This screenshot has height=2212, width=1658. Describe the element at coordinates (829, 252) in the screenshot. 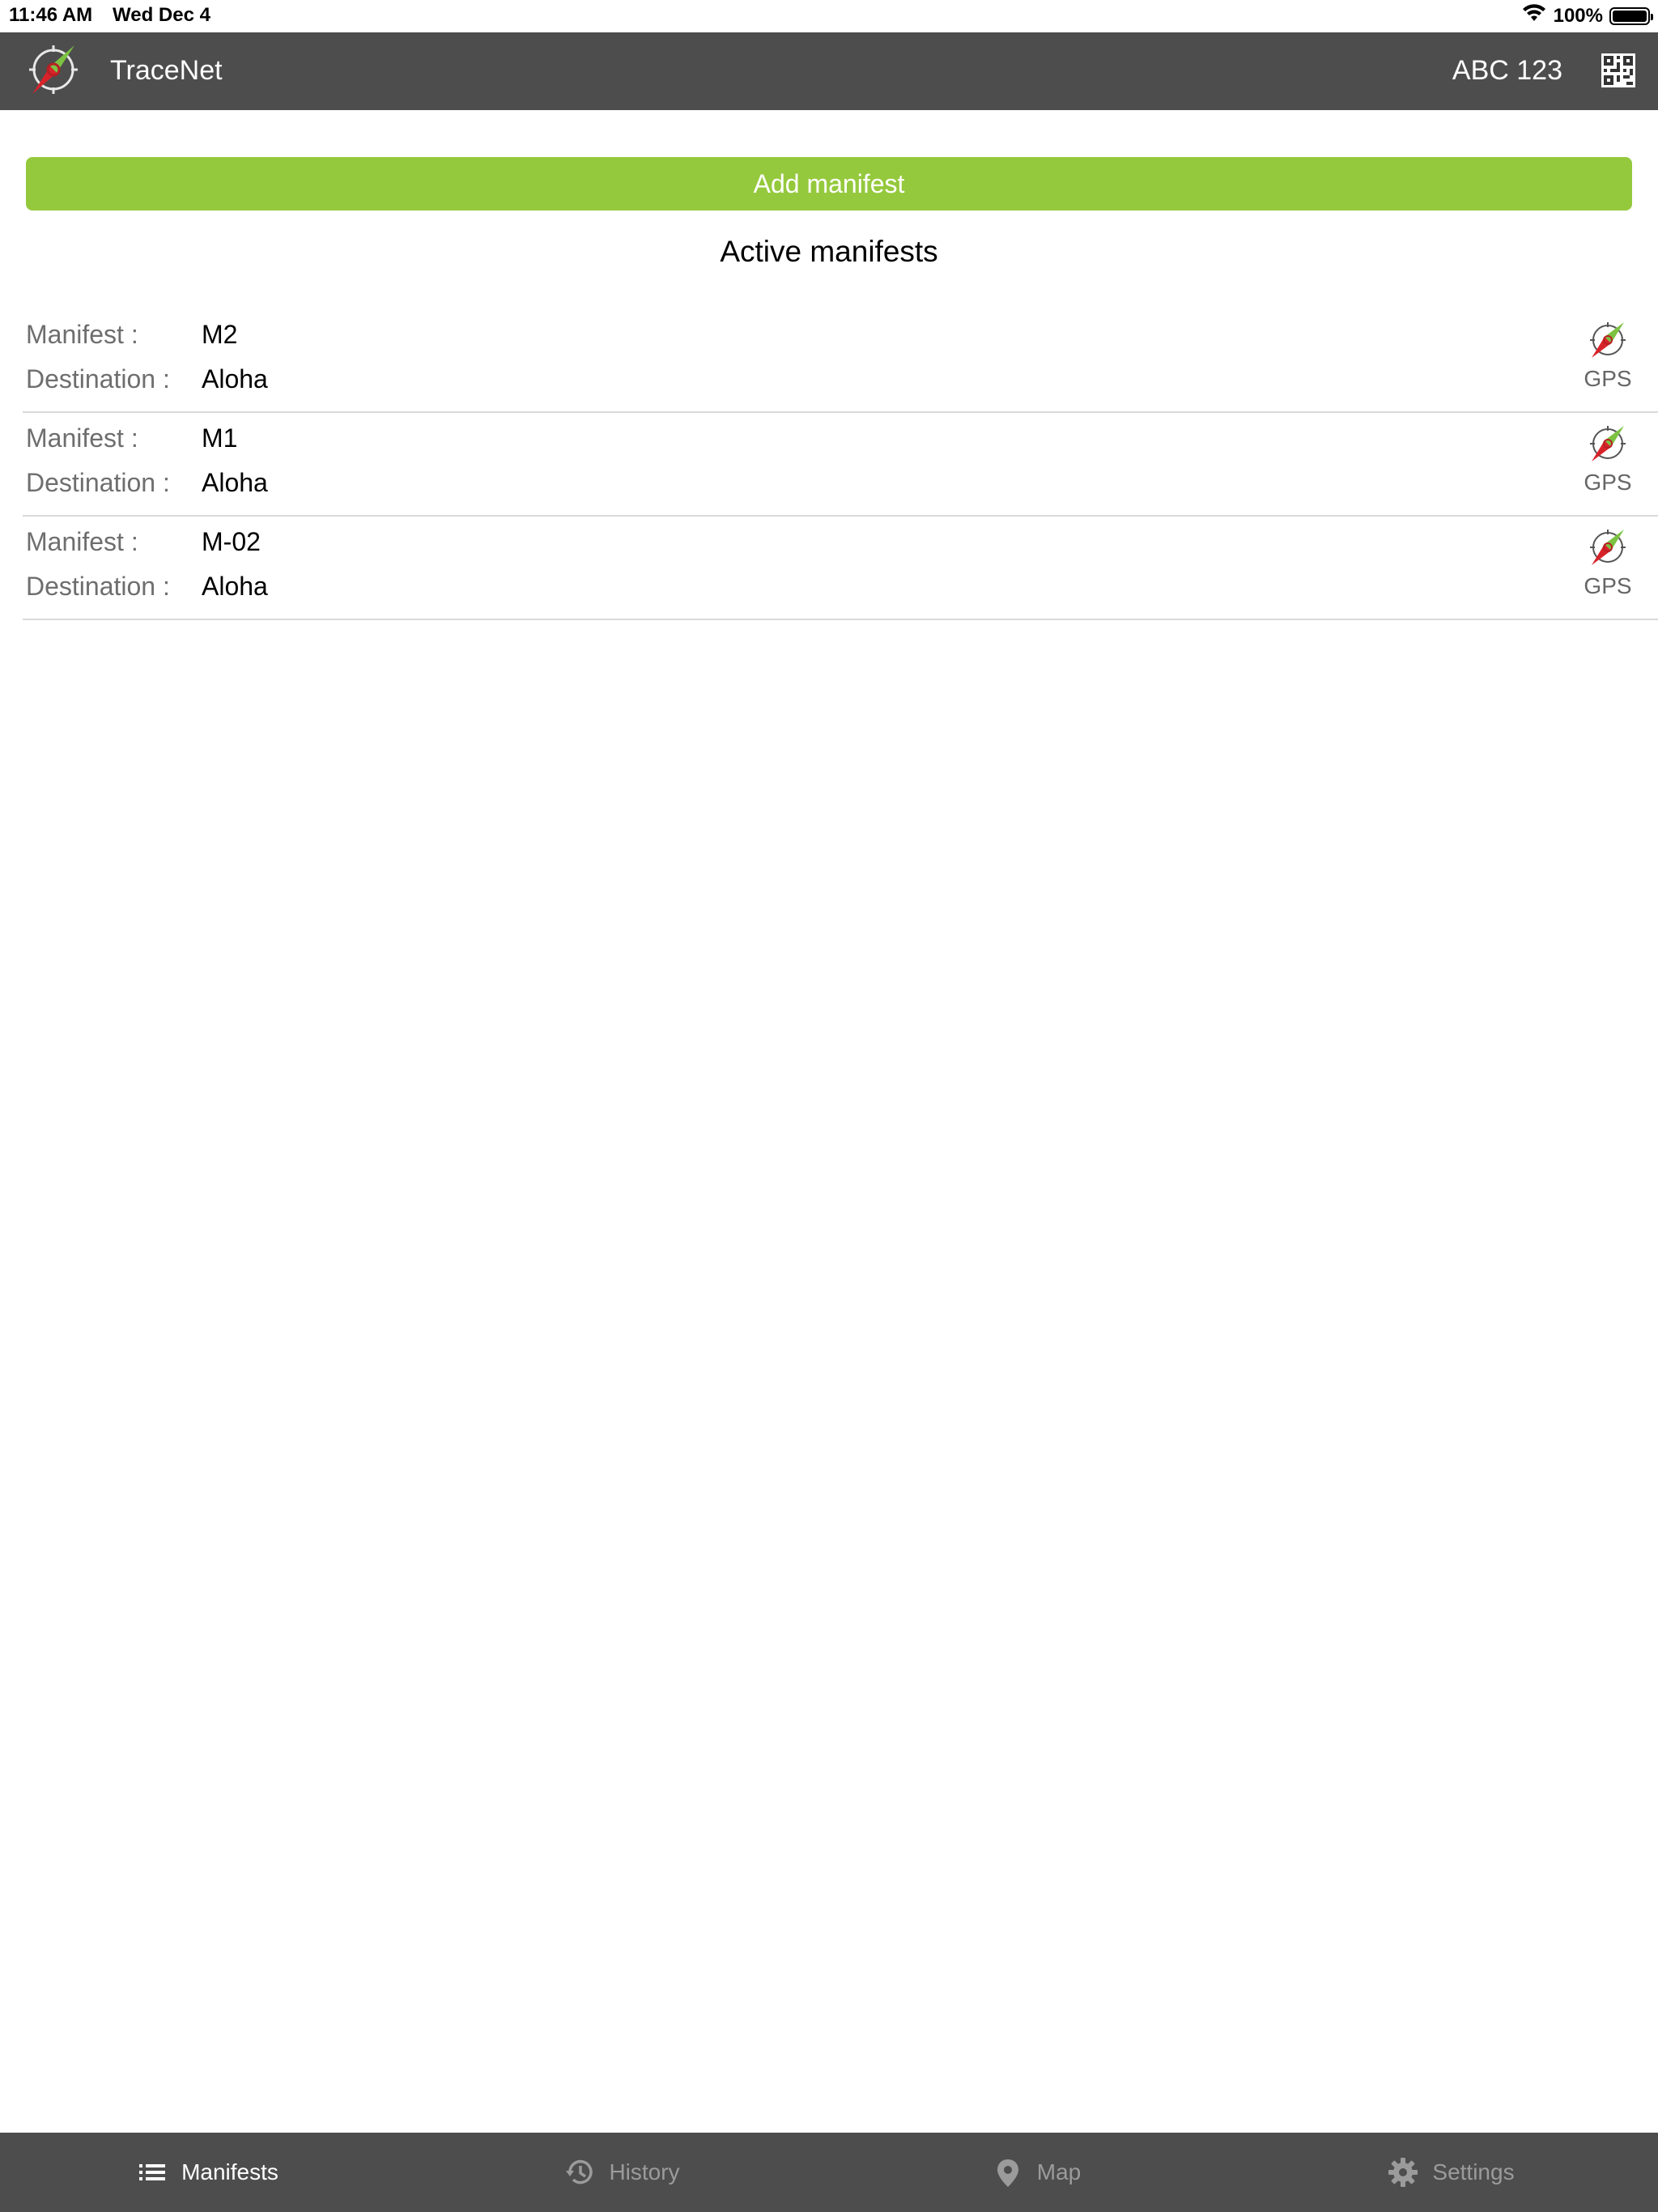

I see `section-title: Active manifests` at that location.